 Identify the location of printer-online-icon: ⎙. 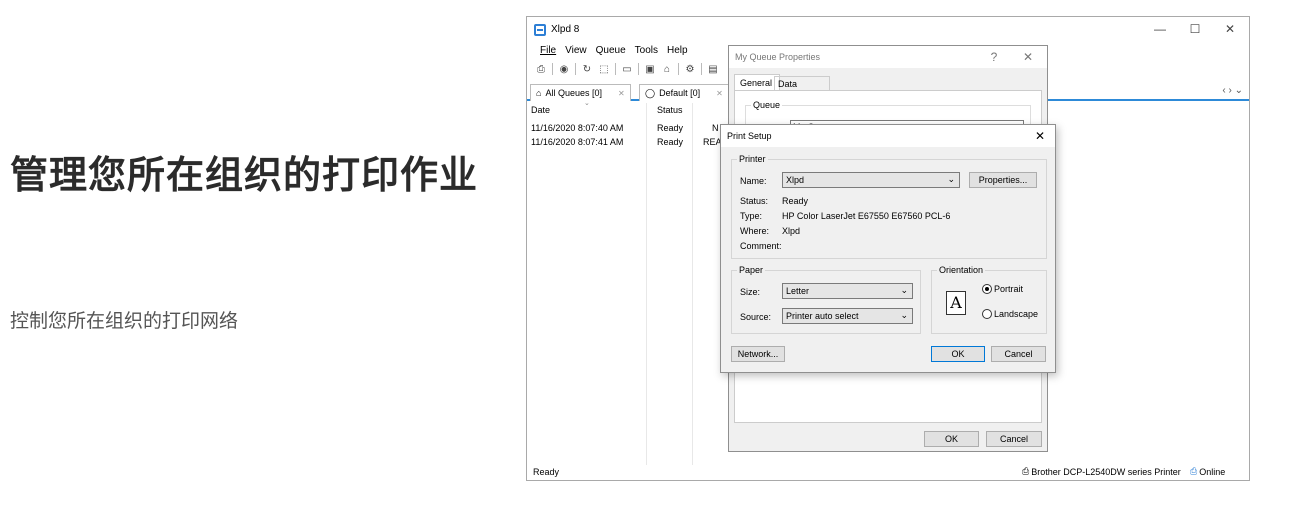
(1194, 471).